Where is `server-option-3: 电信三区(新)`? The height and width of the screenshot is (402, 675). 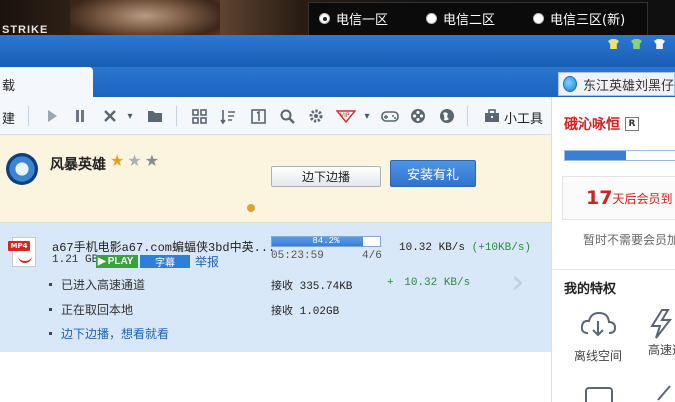 server-option-3: 电信三区(新) is located at coordinates (579, 18).